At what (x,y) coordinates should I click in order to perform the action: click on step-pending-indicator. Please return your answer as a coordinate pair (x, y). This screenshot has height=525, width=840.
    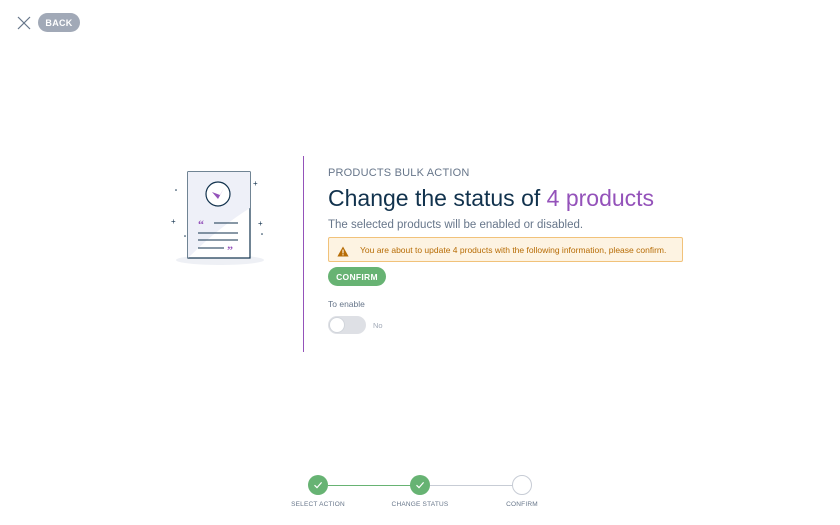
    Looking at the image, I should click on (522, 485).